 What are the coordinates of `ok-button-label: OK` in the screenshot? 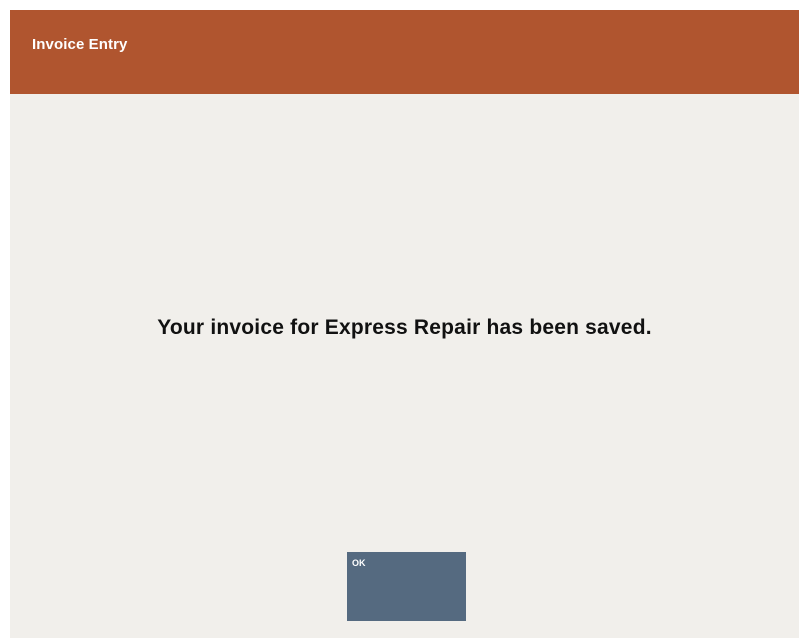 It's located at (359, 563).